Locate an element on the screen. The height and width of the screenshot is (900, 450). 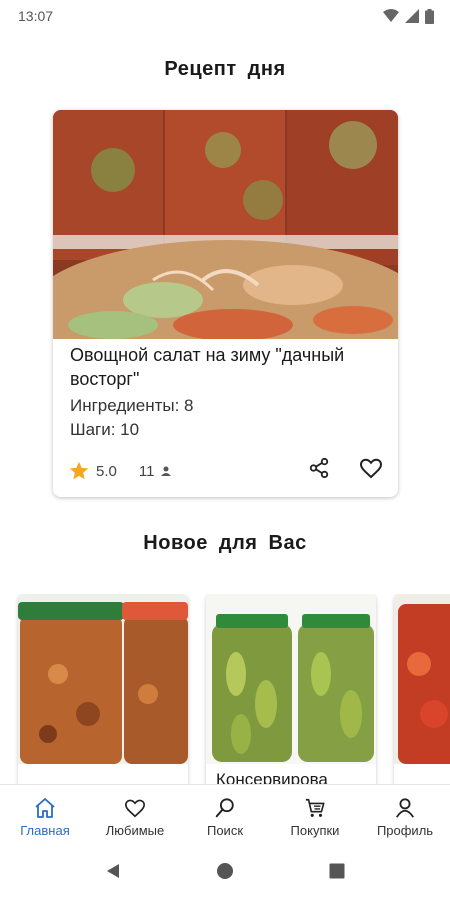
home-icon is located at coordinates (45, 808).